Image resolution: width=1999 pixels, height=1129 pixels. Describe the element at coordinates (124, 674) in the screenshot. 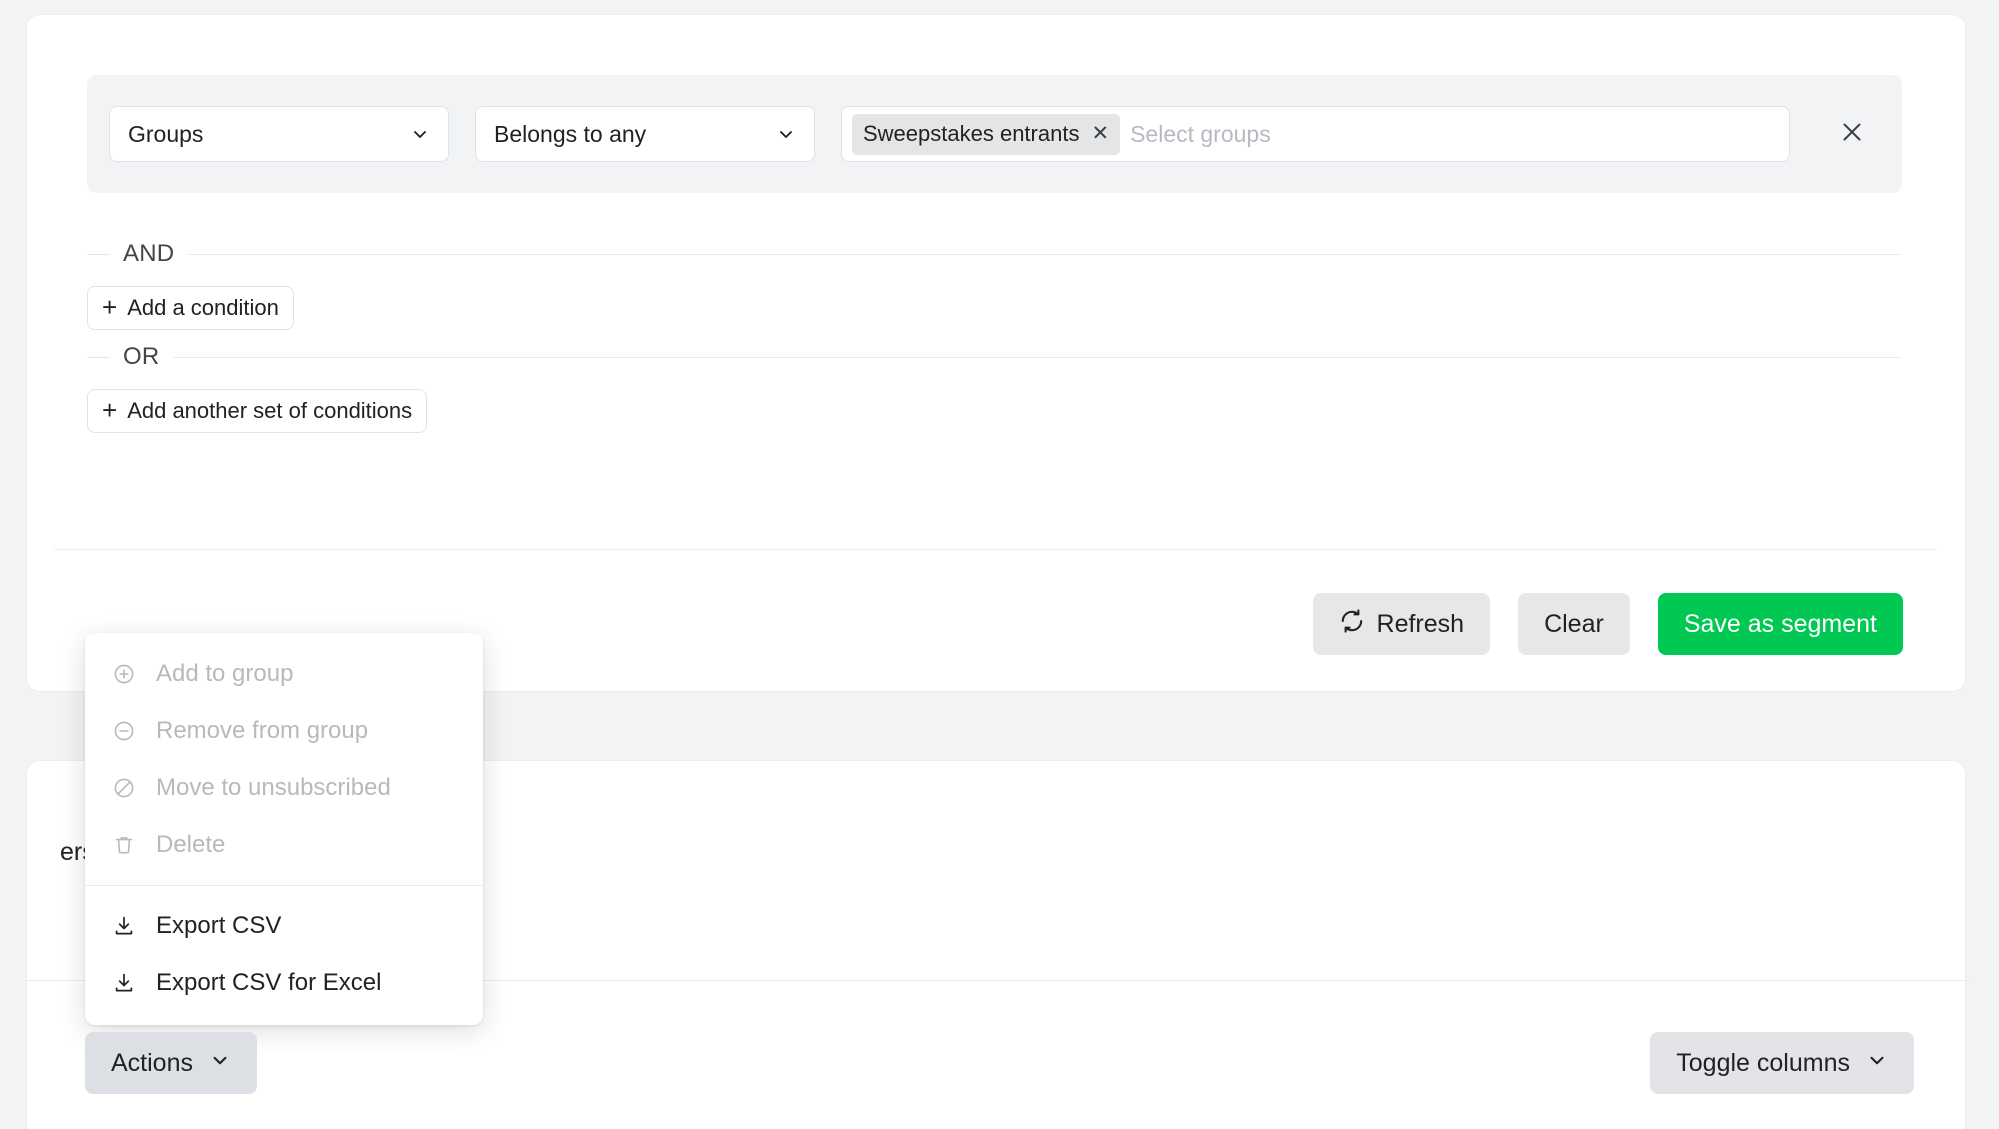

I see `plus-circle-icon` at that location.